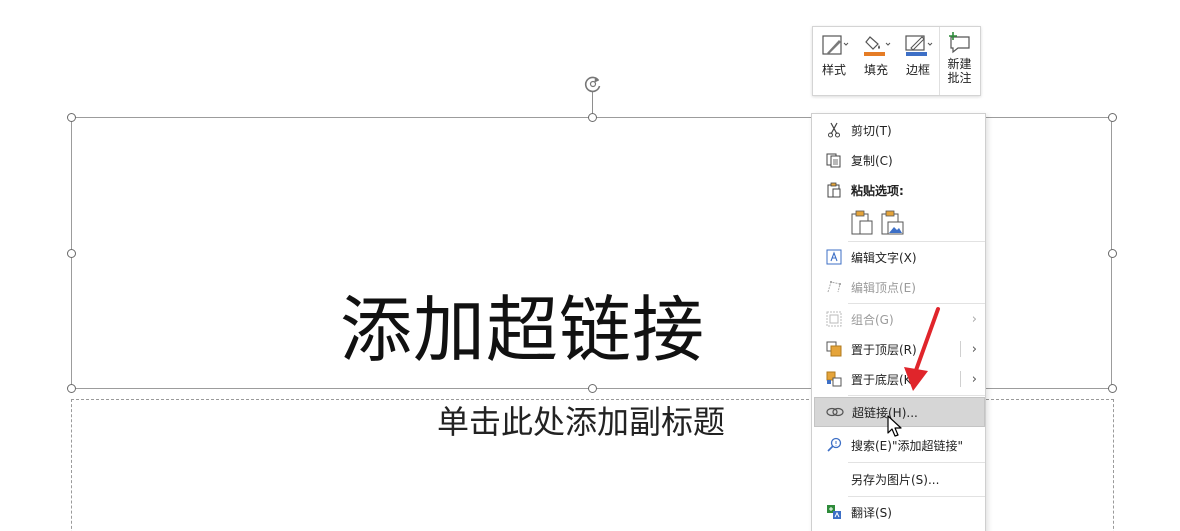 Image resolution: width=1180 pixels, height=531 pixels. I want to click on hyperlink-icon, so click(835, 412).